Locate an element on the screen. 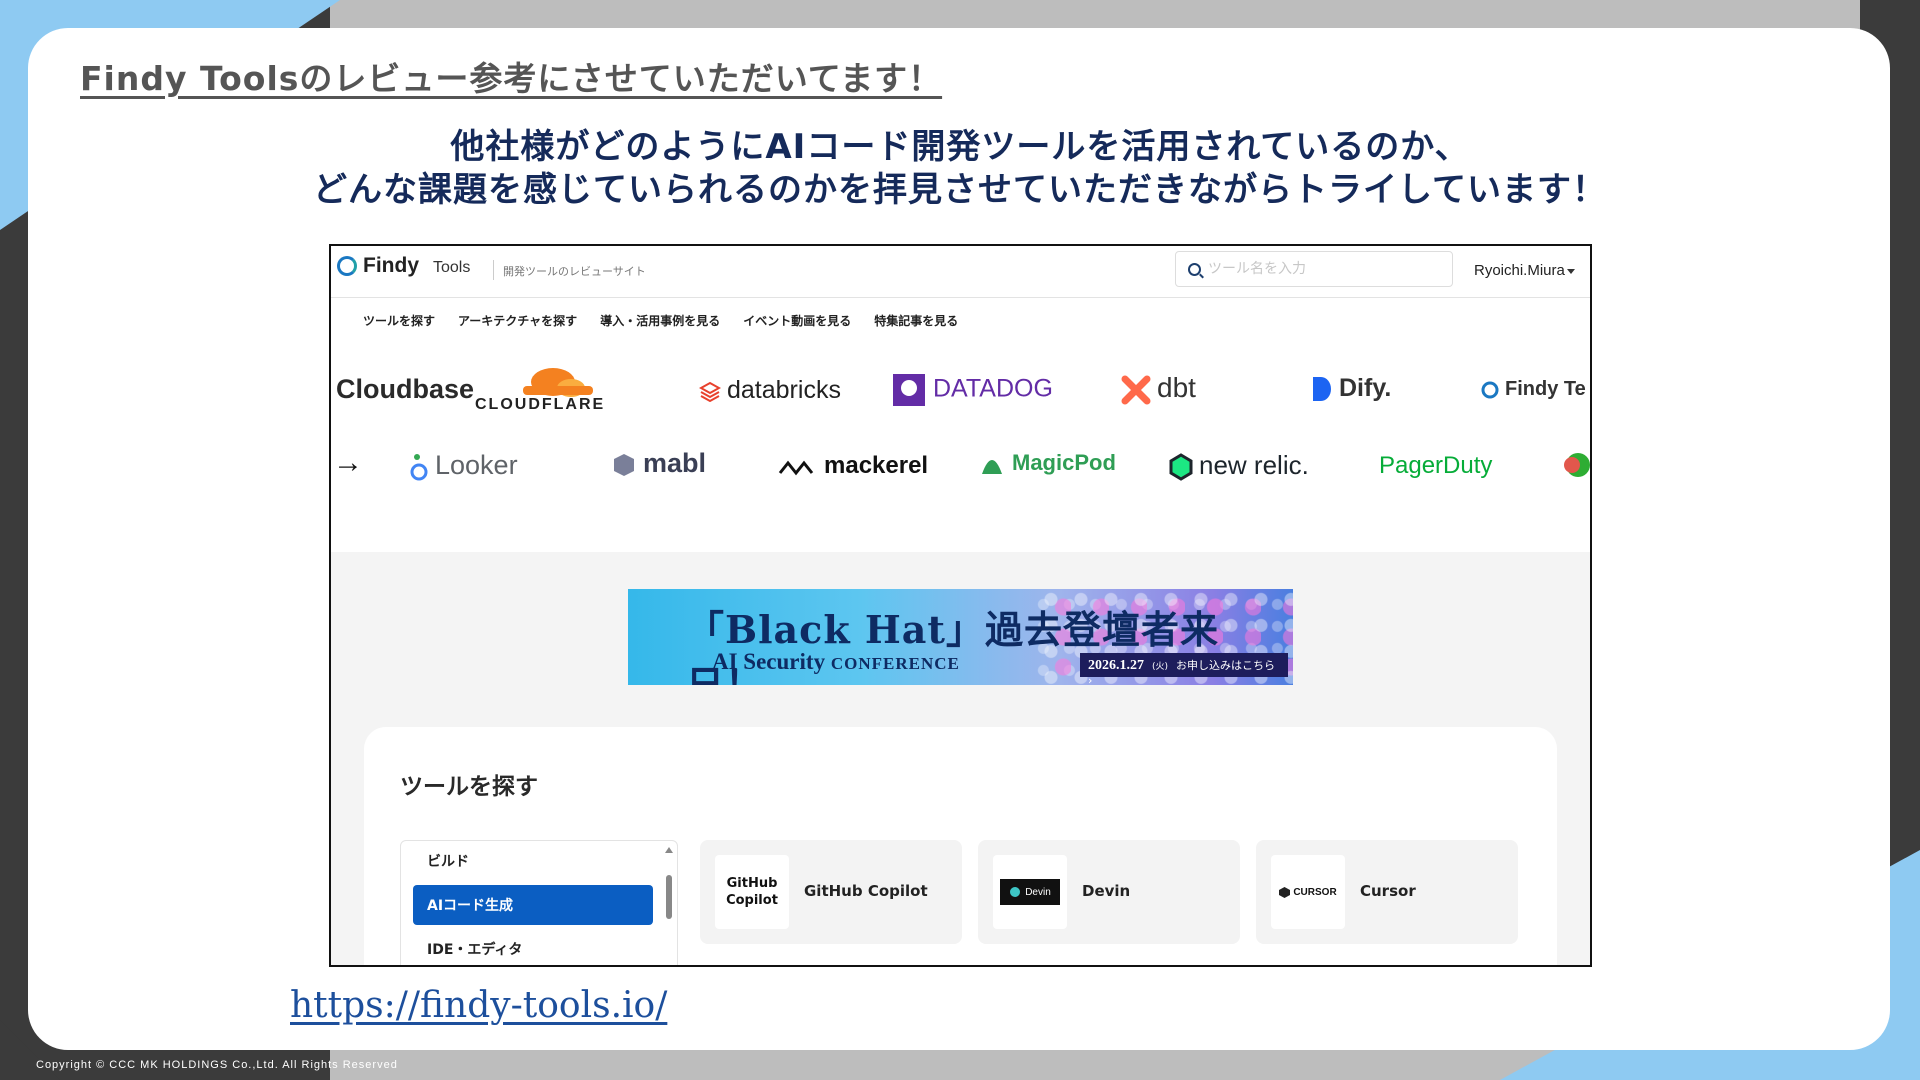 The height and width of the screenshot is (1080, 1920). brand-partial is located at coordinates (1576, 467).